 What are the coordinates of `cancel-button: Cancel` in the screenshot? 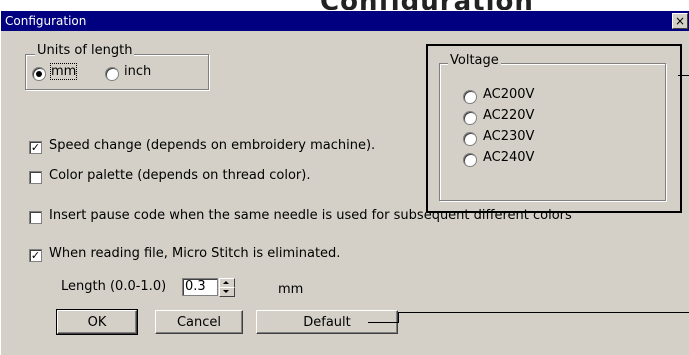 It's located at (199, 322).